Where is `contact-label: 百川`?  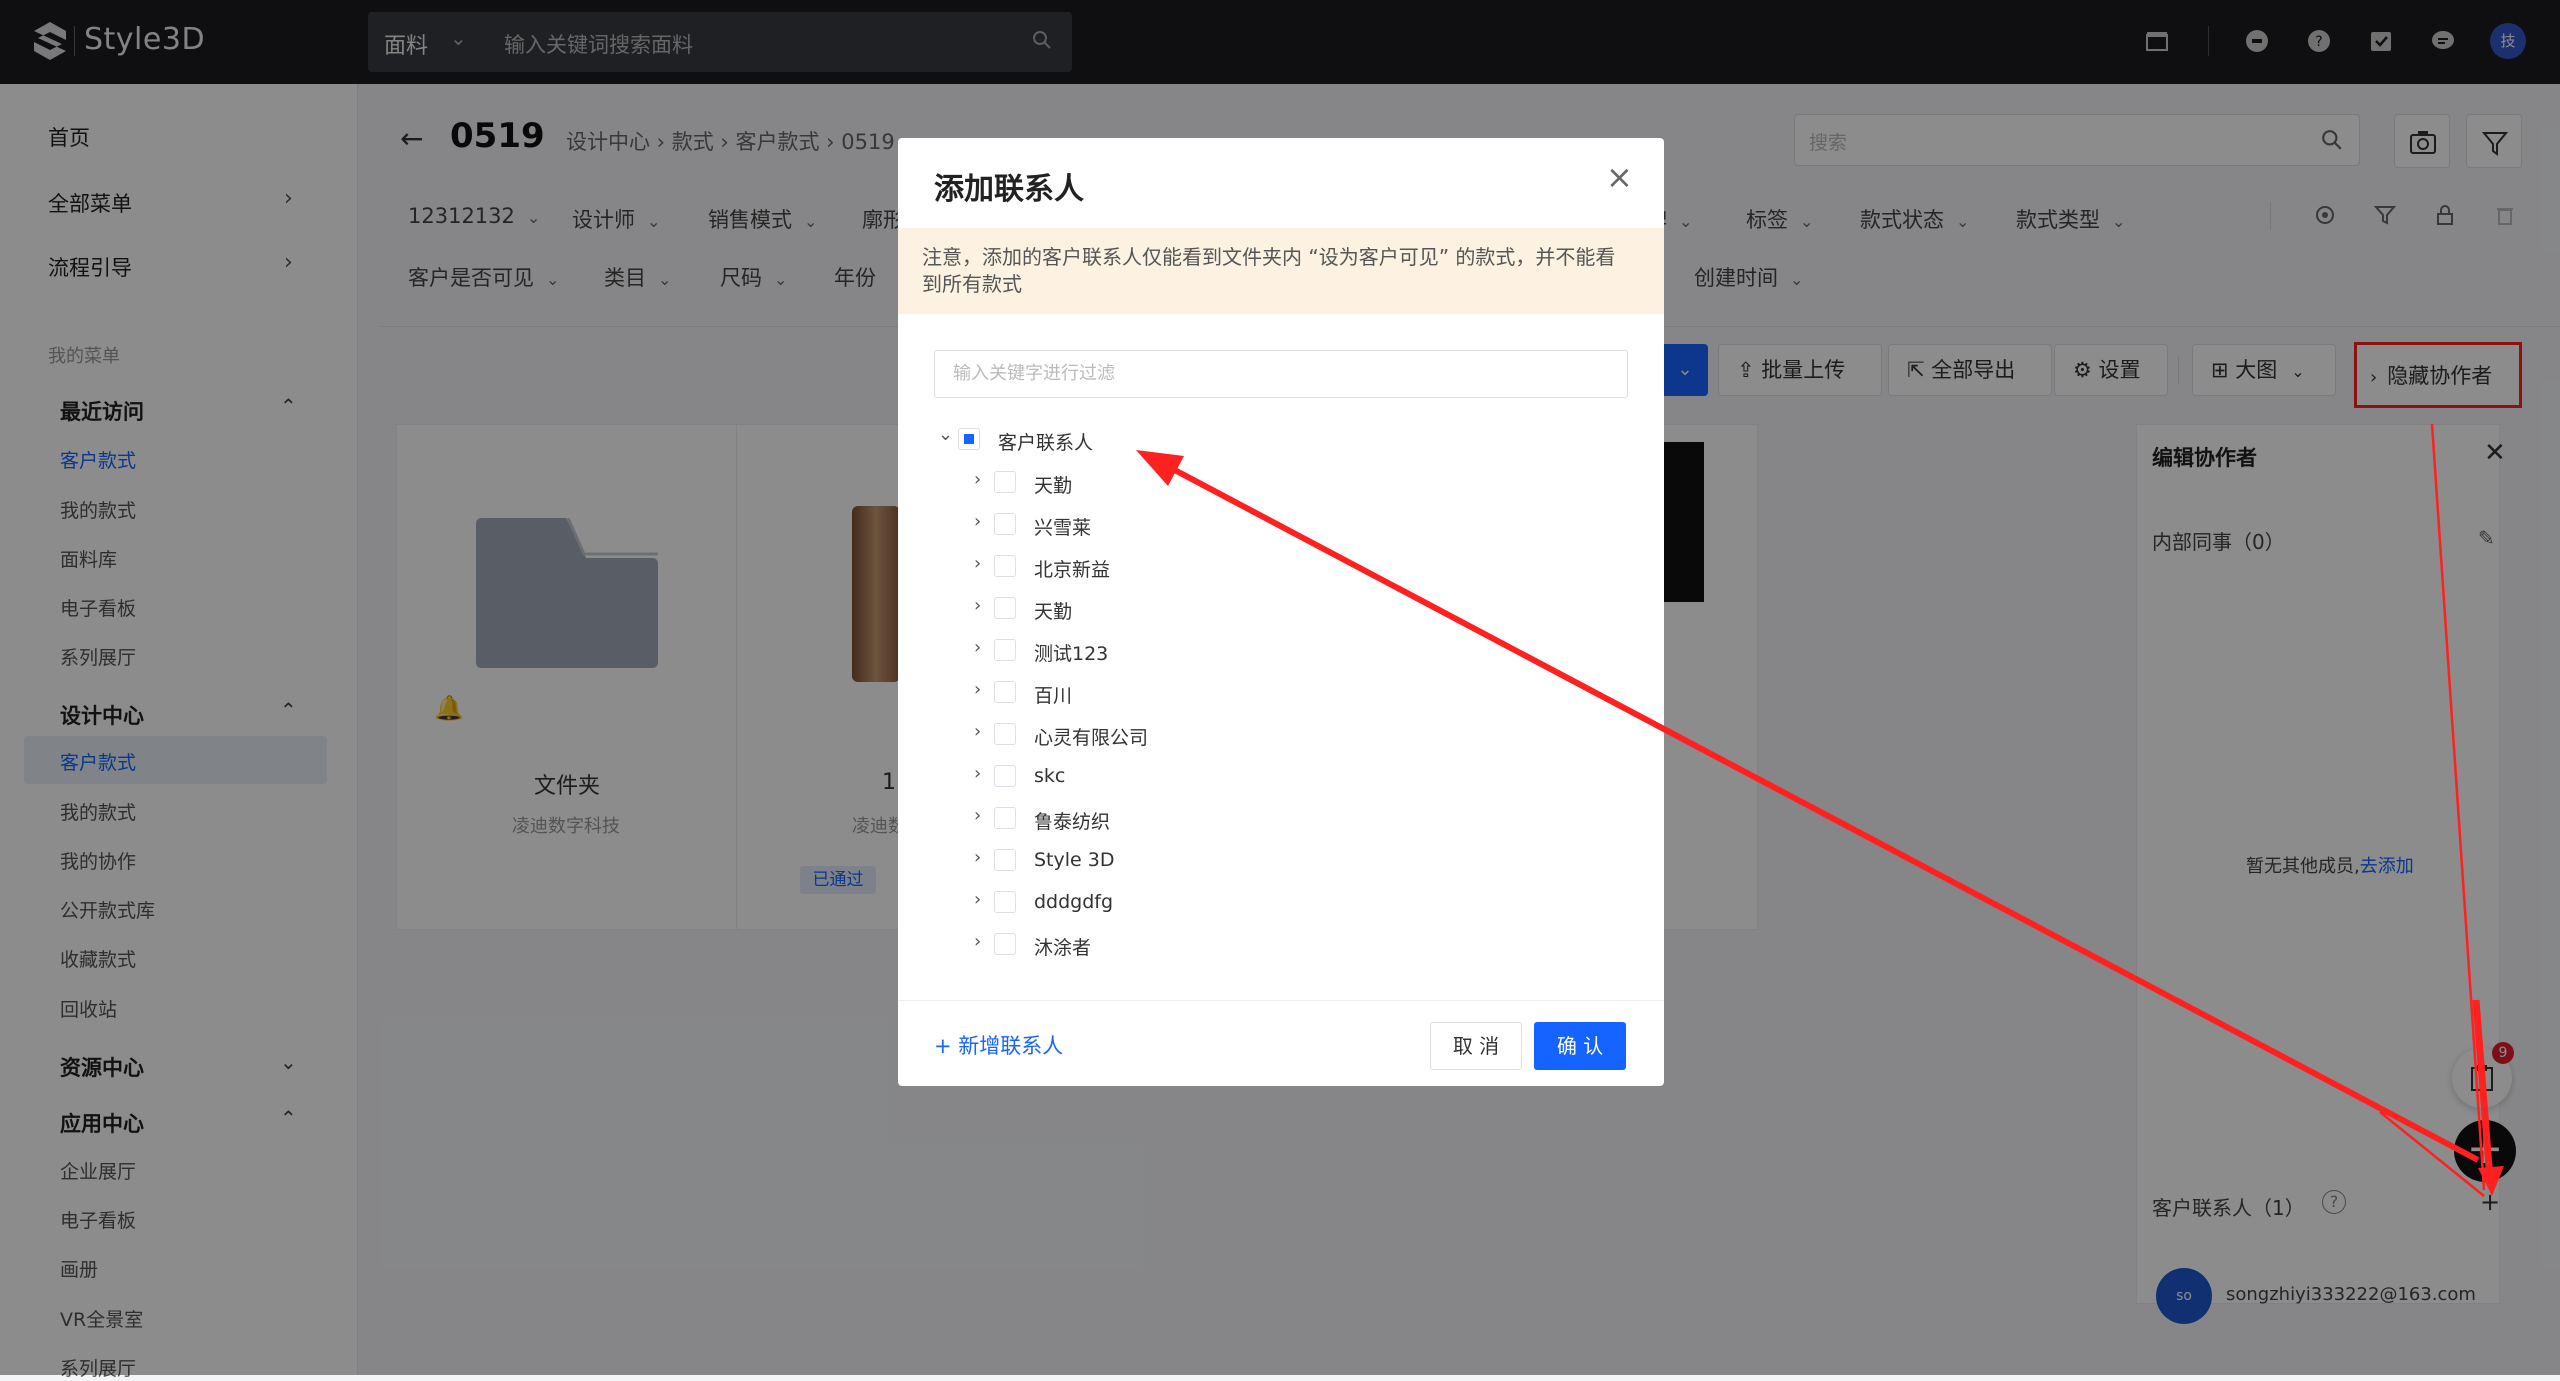 contact-label: 百川 is located at coordinates (1053, 696).